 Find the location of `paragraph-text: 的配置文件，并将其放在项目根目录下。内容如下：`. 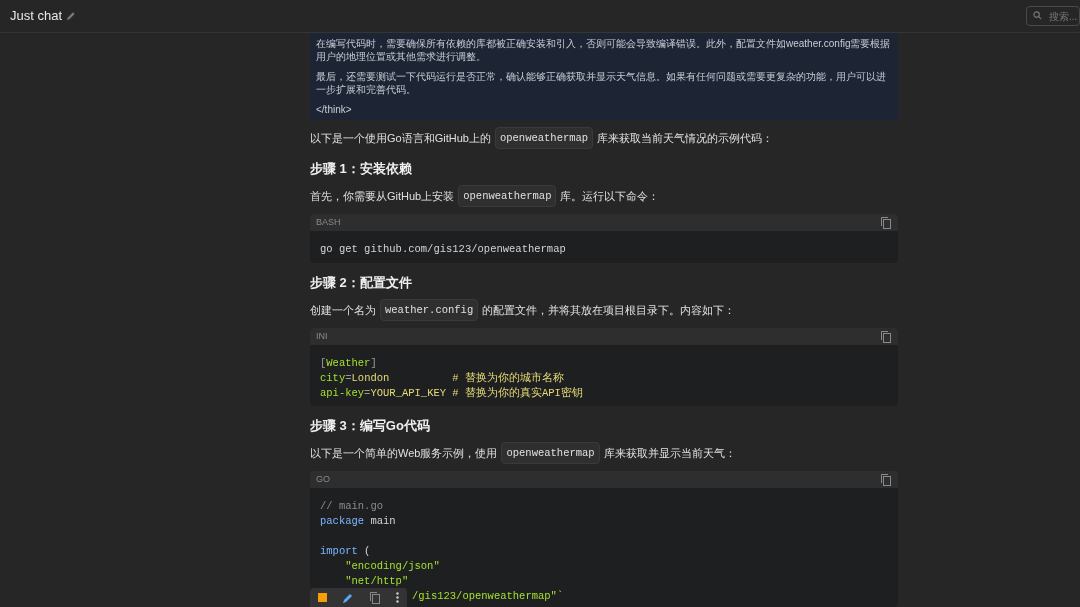

paragraph-text: 的配置文件，并将其放在项目根目录下。内容如下： is located at coordinates (609, 311).